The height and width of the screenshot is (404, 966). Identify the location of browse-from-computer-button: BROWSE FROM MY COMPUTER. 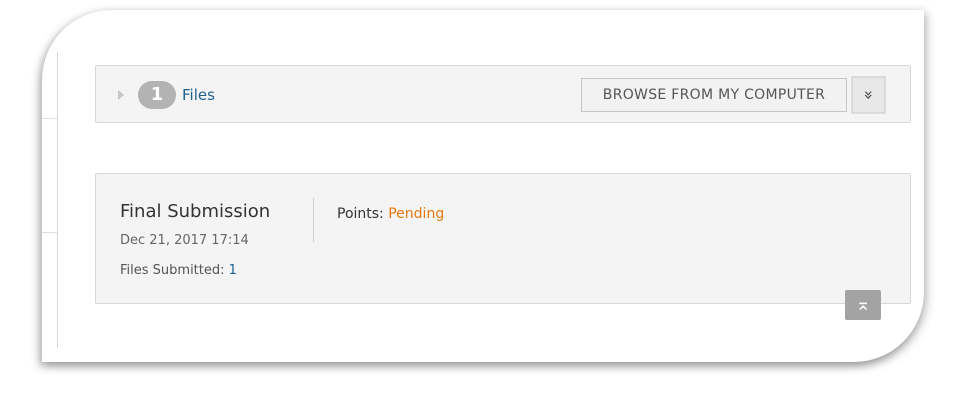
(714, 95).